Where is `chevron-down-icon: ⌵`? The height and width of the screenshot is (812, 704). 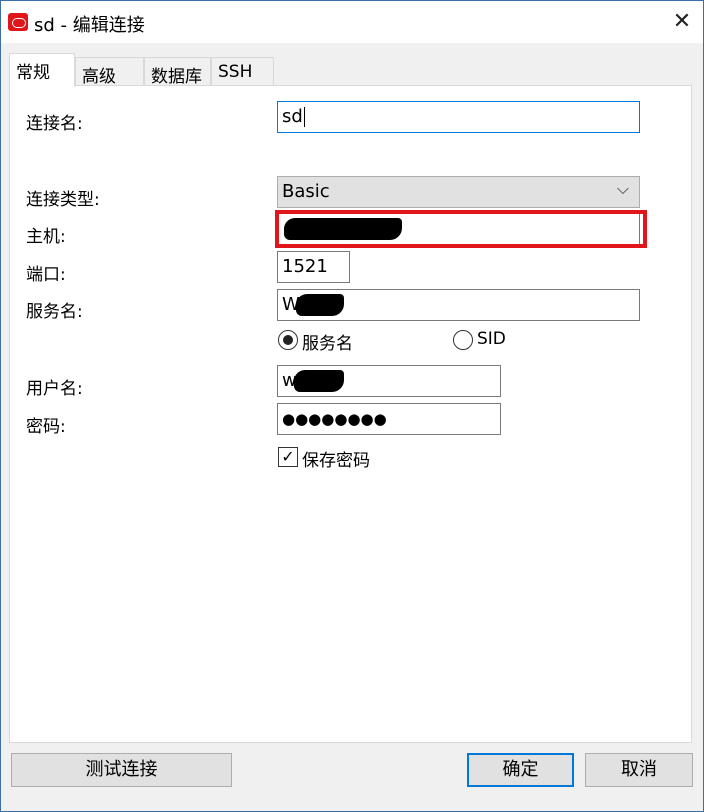 chevron-down-icon: ⌵ is located at coordinates (622, 188).